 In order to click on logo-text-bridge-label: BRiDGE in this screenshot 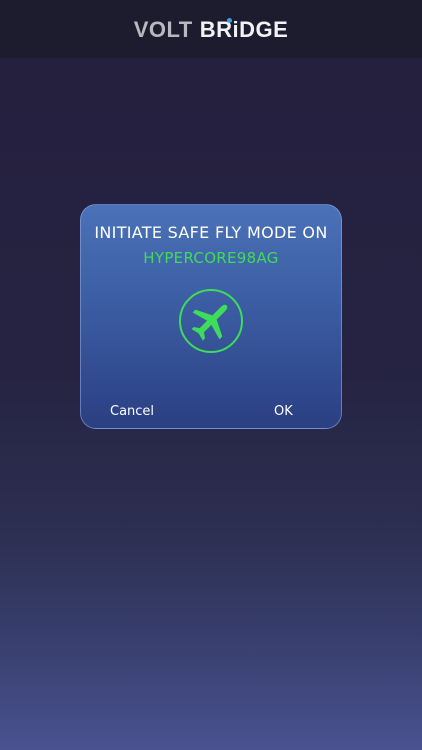, I will do `click(244, 29)`.